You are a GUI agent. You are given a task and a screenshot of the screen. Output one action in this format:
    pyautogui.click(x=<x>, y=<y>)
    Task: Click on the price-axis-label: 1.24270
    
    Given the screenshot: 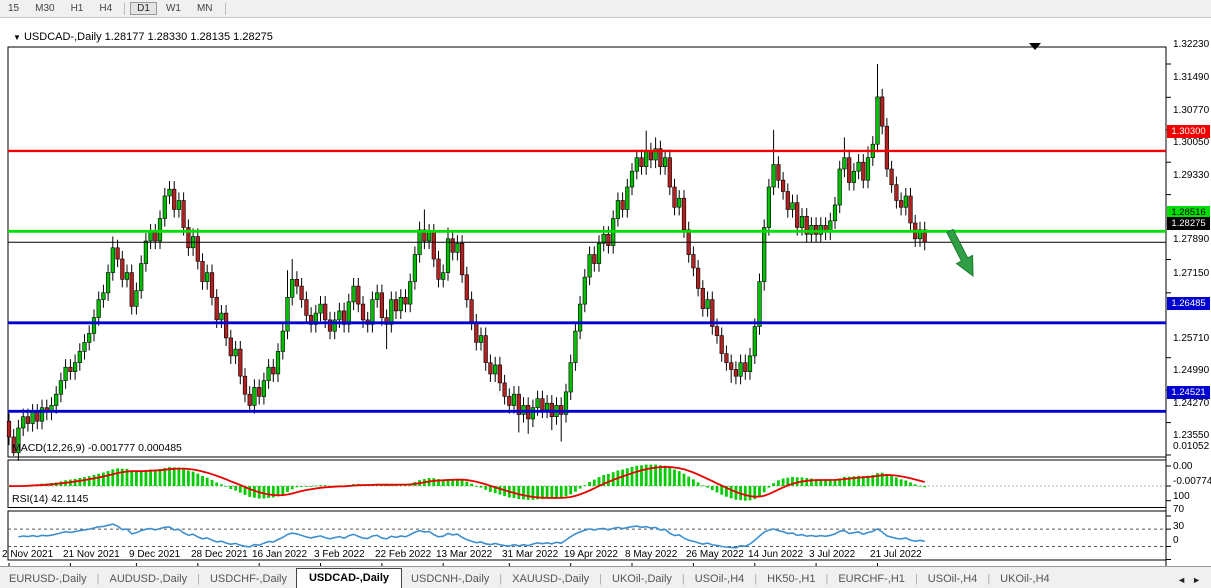 What is the action you would take?
    pyautogui.click(x=1191, y=403)
    